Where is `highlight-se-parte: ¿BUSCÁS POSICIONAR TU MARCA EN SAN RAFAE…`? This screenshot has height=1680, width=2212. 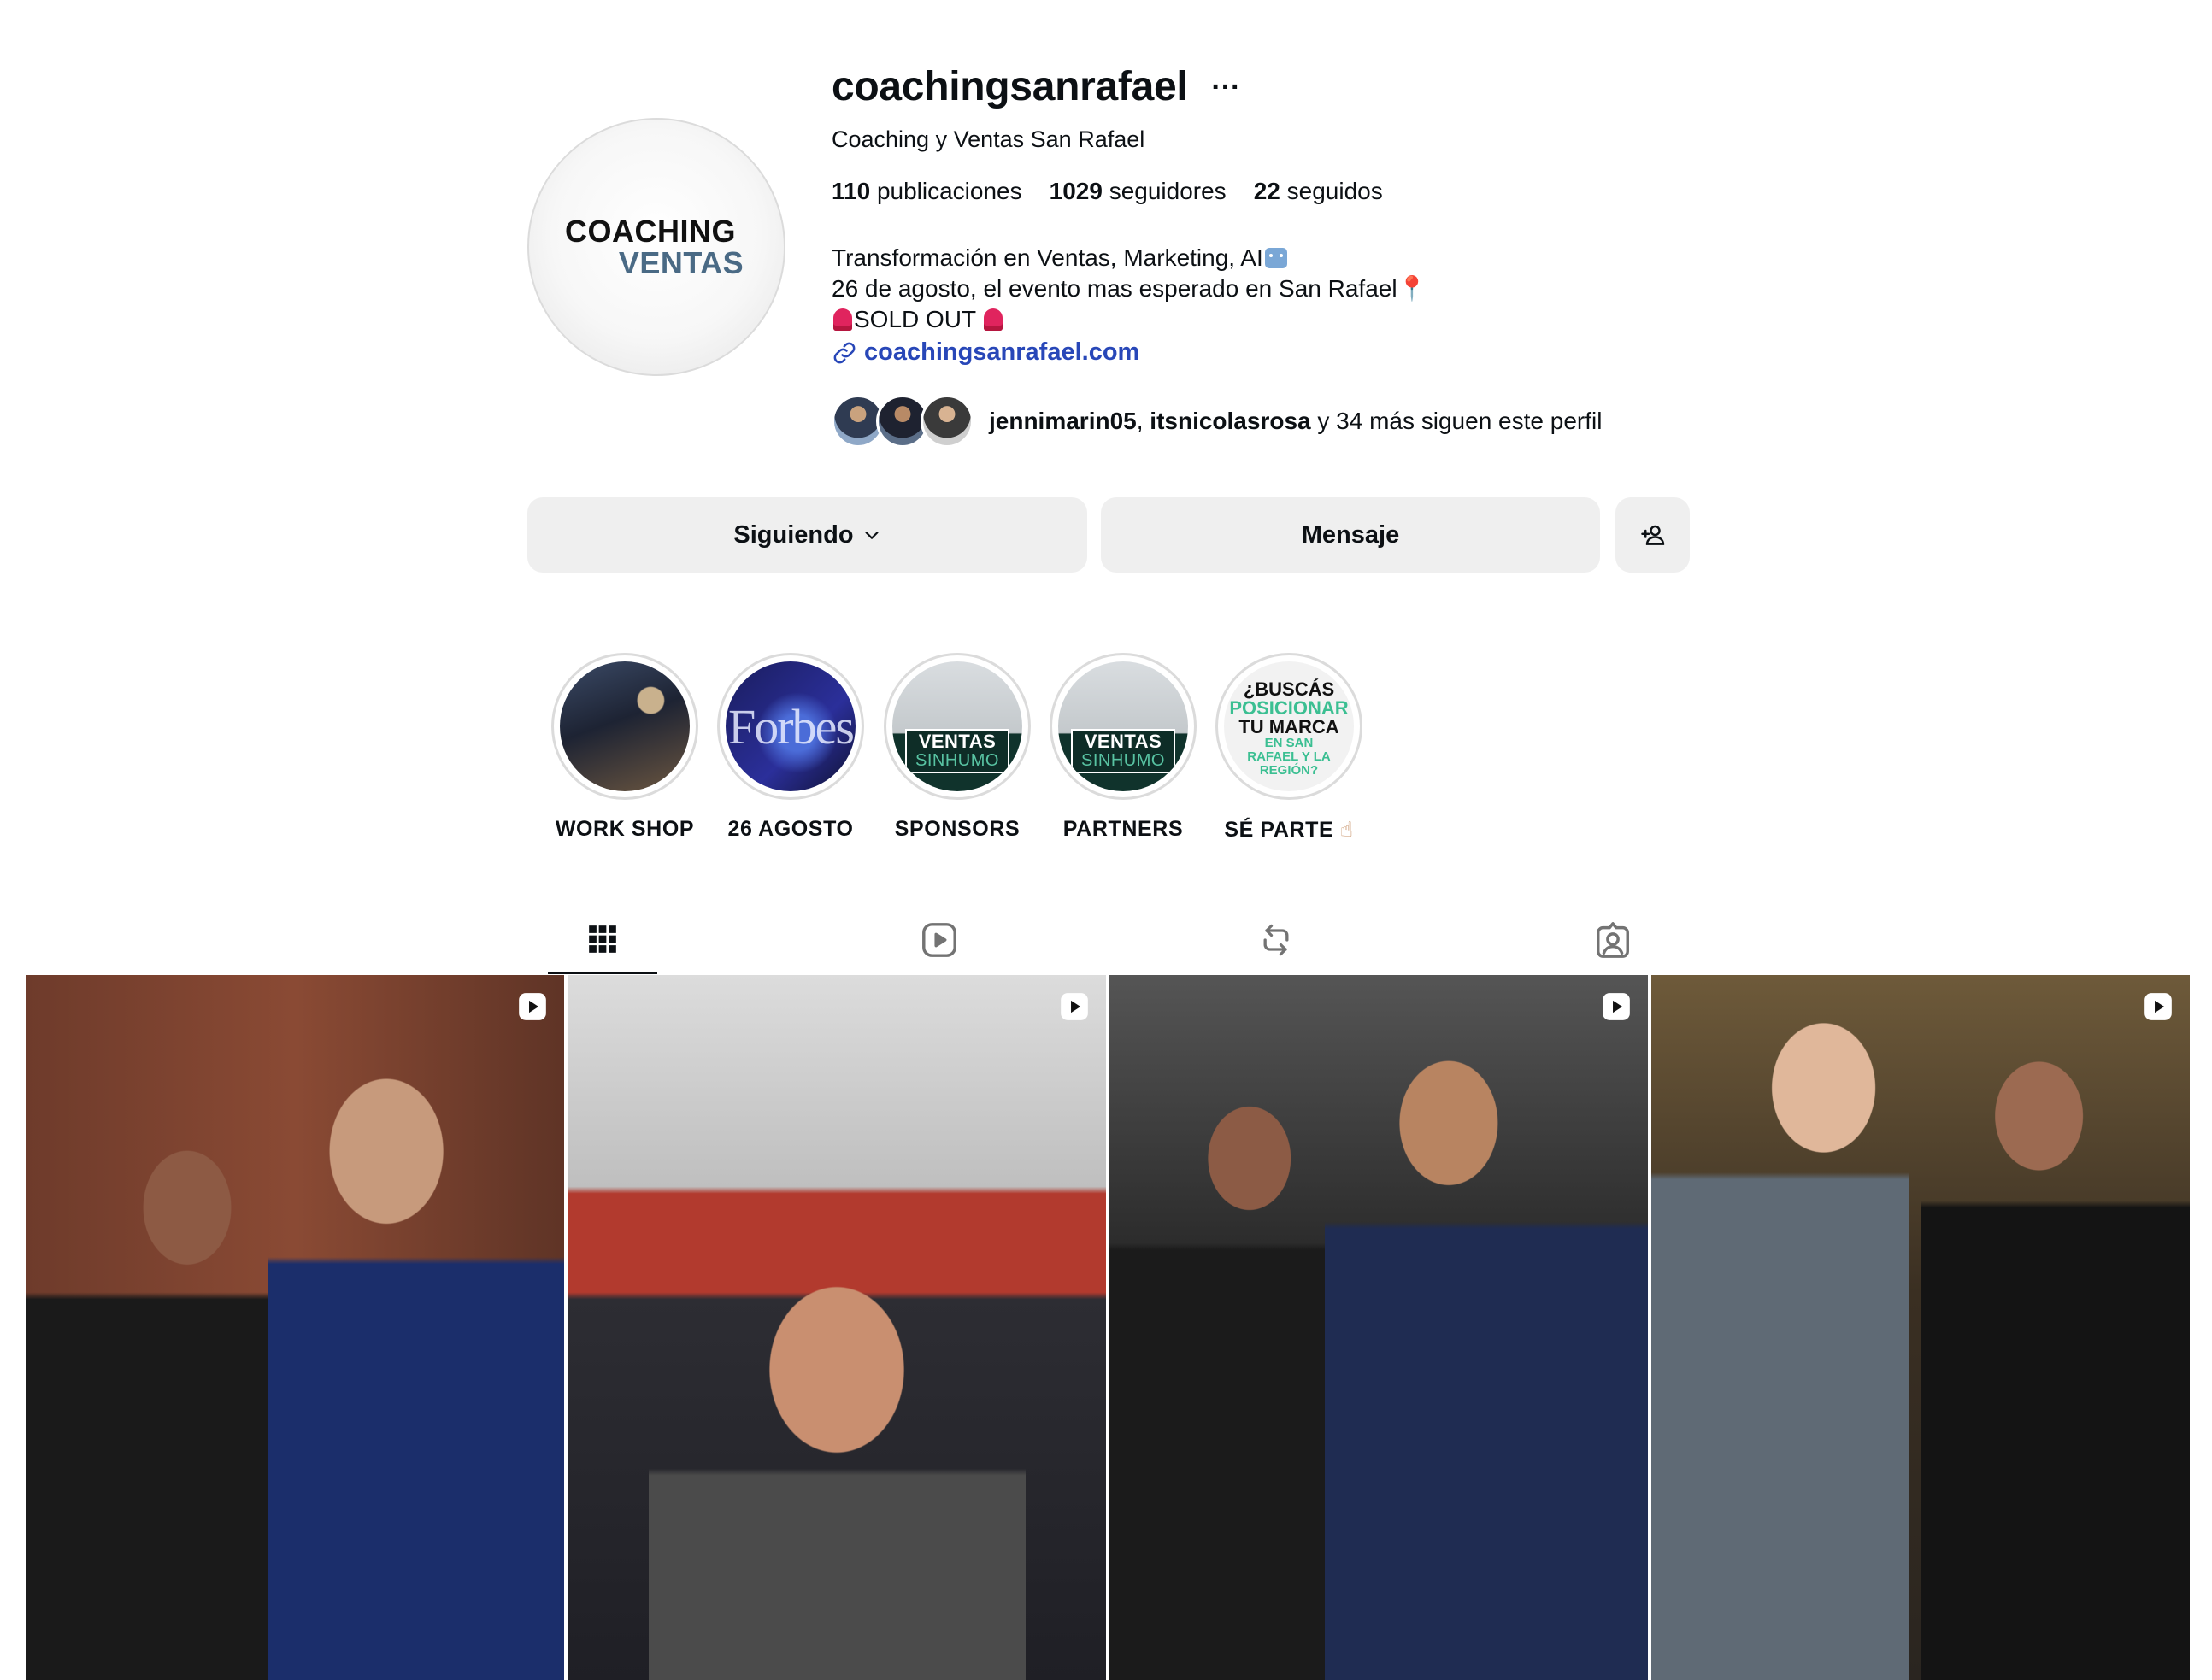
highlight-se-parte: ¿BUSCÁS POSICIONAR TU MARCA EN SAN RAFAE… is located at coordinates (1289, 748).